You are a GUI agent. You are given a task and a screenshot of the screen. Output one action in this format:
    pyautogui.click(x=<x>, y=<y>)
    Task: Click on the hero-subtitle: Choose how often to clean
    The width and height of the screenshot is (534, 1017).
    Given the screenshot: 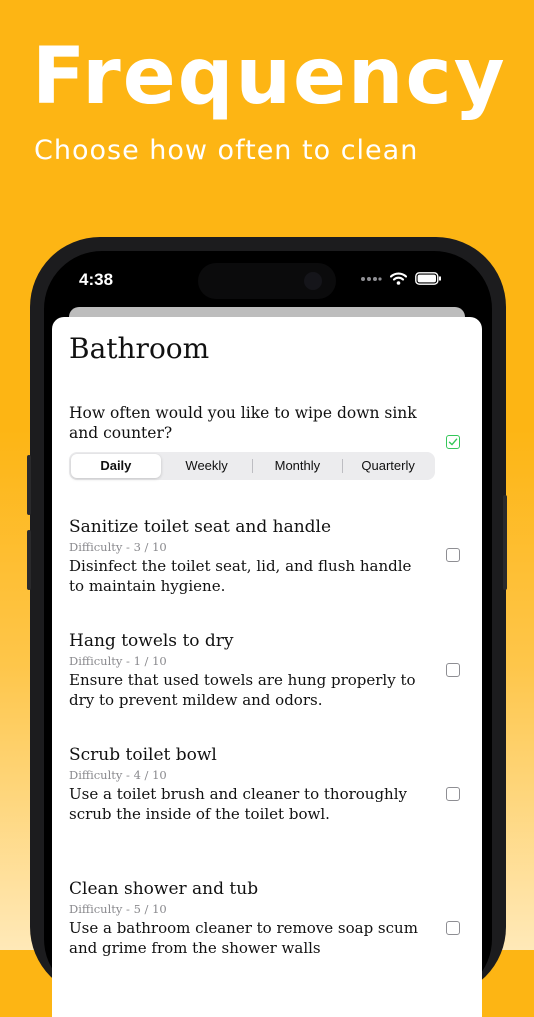 What is the action you would take?
    pyautogui.click(x=226, y=150)
    